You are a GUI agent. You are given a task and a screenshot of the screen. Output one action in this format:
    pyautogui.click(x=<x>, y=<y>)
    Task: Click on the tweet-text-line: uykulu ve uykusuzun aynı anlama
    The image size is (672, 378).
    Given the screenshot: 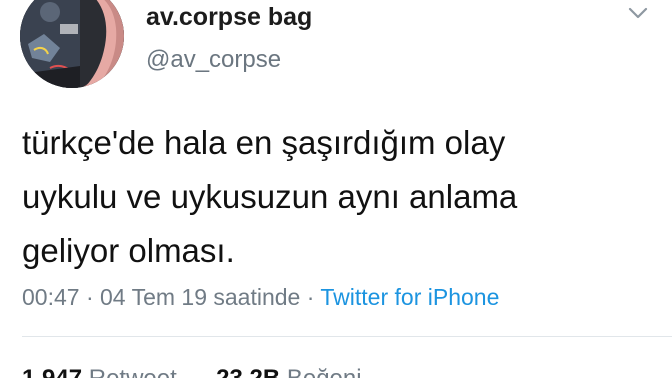 What is the action you would take?
    pyautogui.click(x=270, y=196)
    